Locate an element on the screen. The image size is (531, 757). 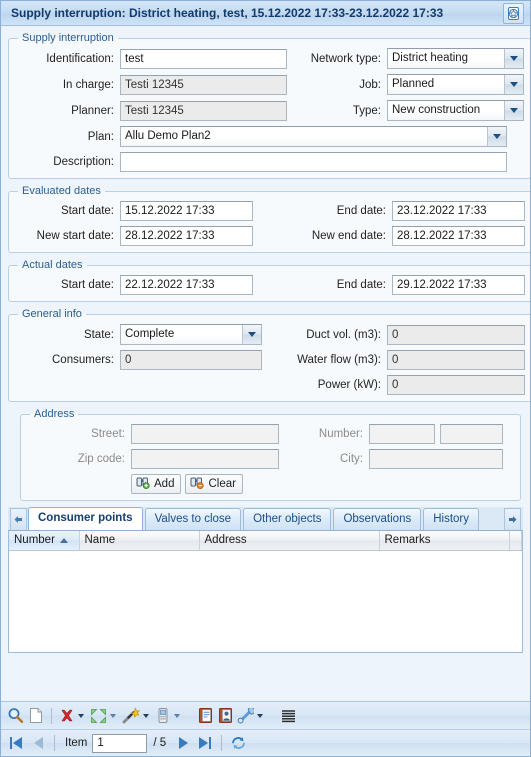
wrench-dropdown-caret-icon is located at coordinates (260, 715).